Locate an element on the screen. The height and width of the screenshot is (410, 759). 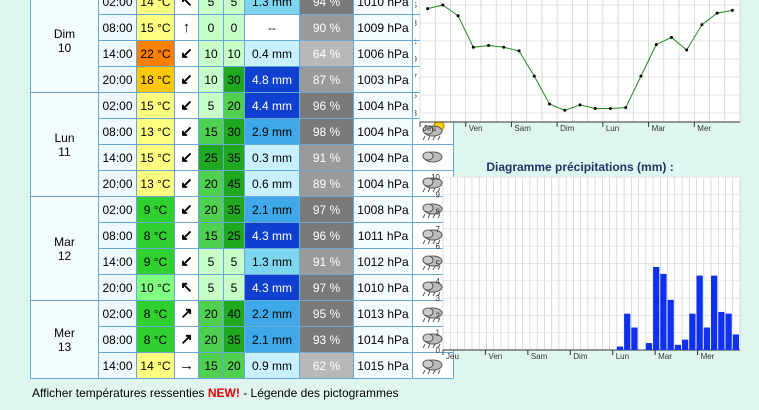
humidity-cell: 95 % is located at coordinates (326, 313).